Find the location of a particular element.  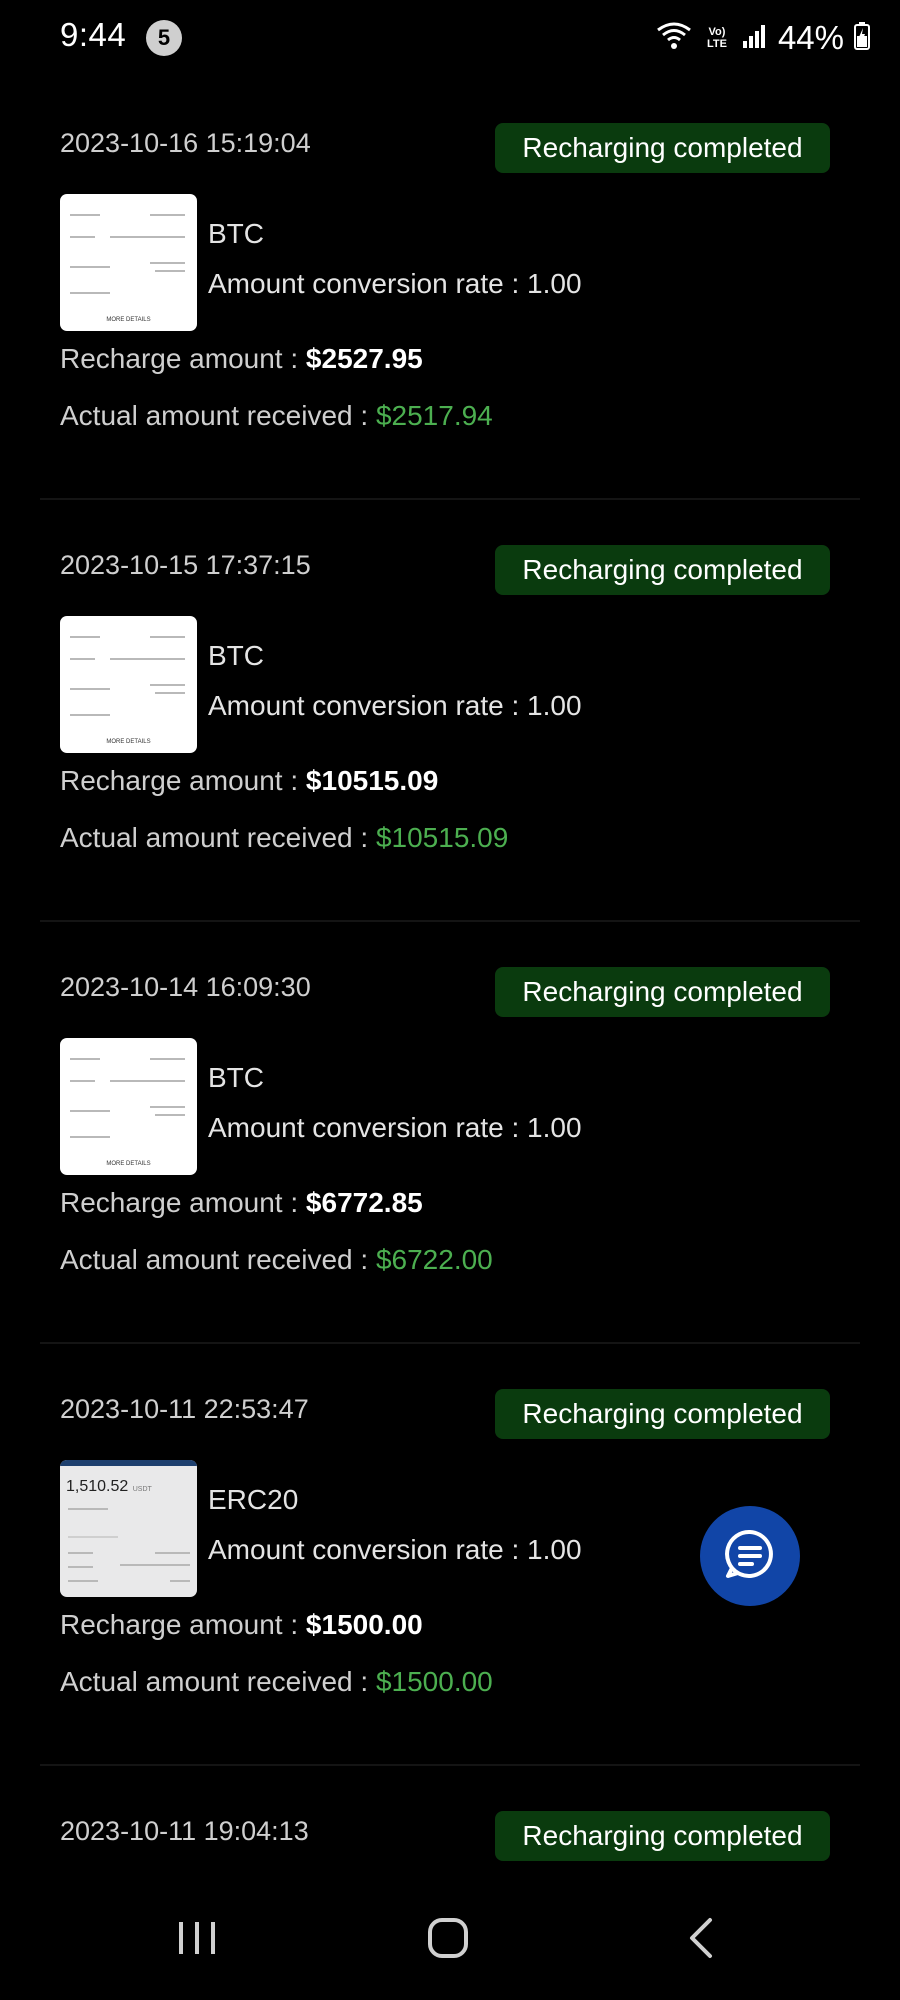

recharge-amount-value: $1500.00 is located at coordinates (364, 1624).